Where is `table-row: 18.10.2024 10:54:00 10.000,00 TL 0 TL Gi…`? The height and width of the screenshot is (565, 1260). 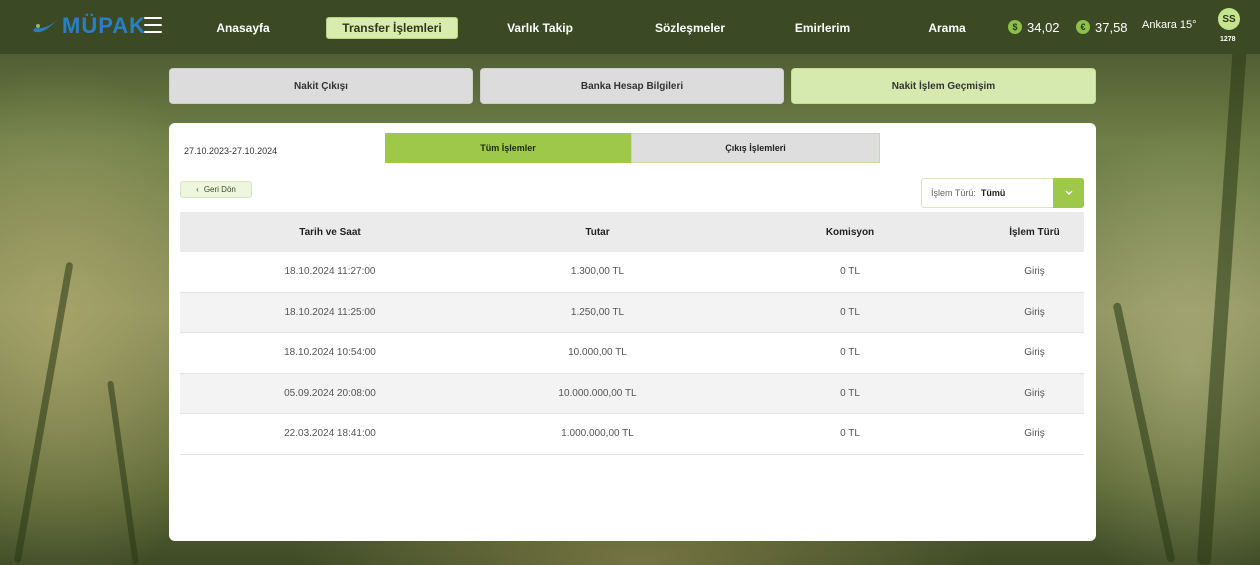 table-row: 18.10.2024 10:54:00 10.000,00 TL 0 TL Gi… is located at coordinates (632, 353).